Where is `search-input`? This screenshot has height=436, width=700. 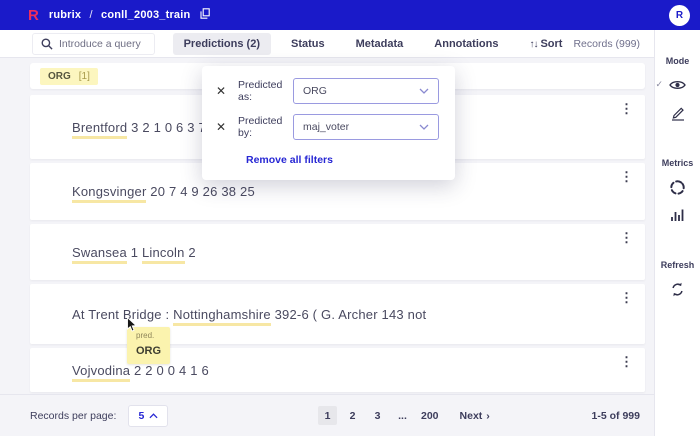 search-input is located at coordinates (102, 43).